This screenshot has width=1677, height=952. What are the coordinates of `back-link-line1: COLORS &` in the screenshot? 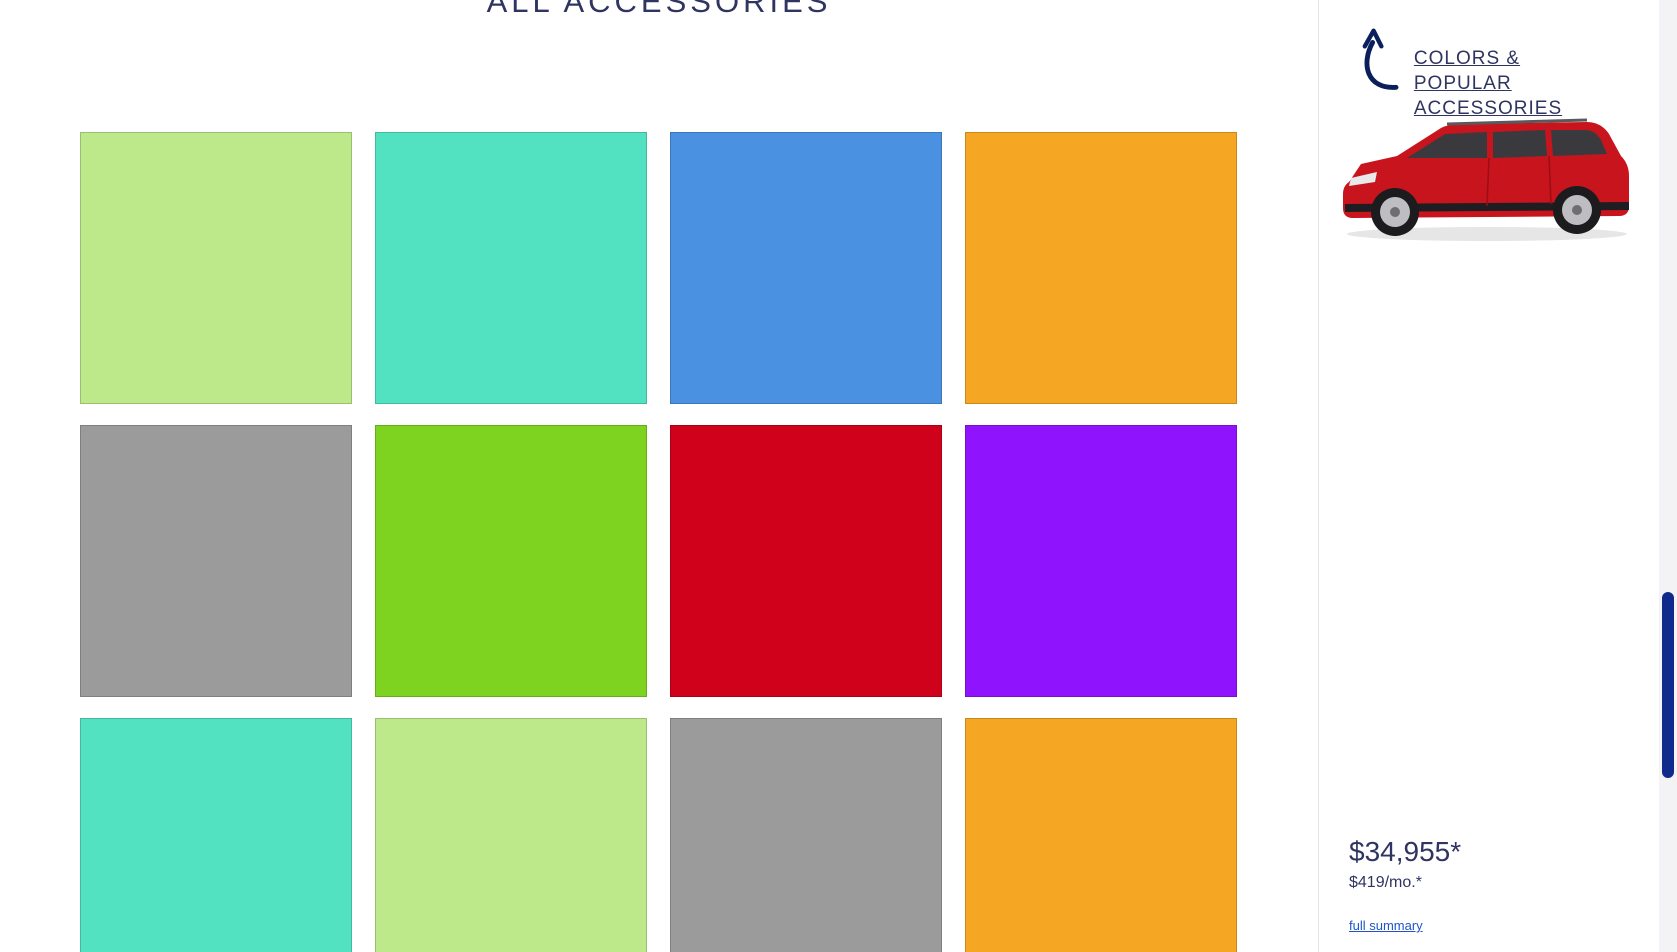 It's located at (1536, 58).